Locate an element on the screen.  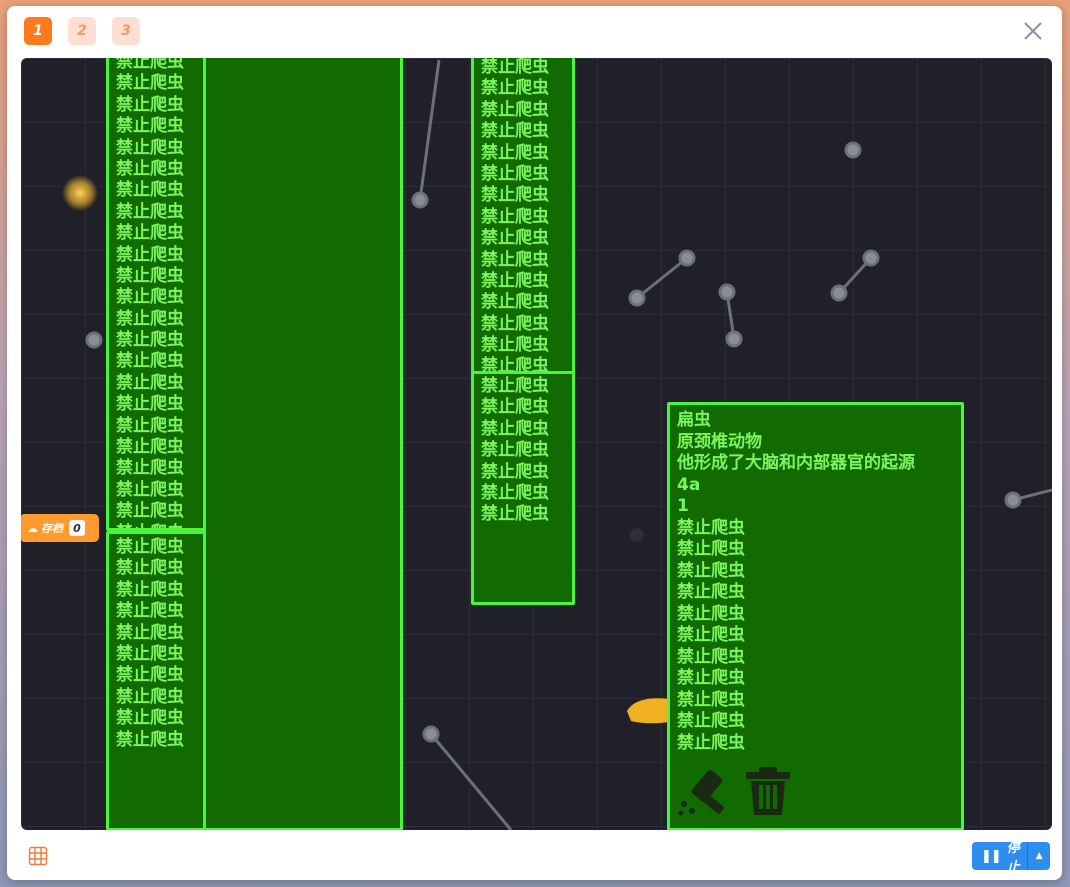
pause-icon: ❚❚ is located at coordinates (991, 856).